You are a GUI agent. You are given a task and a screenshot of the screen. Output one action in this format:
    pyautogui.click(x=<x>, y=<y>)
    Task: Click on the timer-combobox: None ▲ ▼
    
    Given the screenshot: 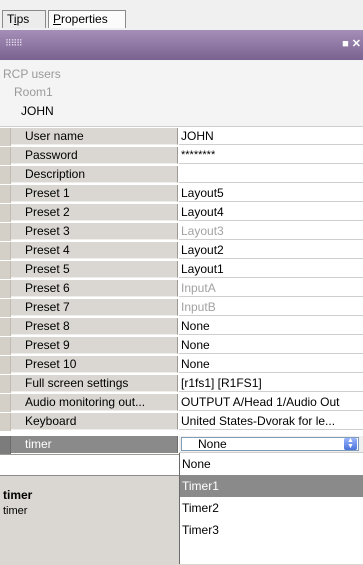 What is the action you would take?
    pyautogui.click(x=270, y=444)
    